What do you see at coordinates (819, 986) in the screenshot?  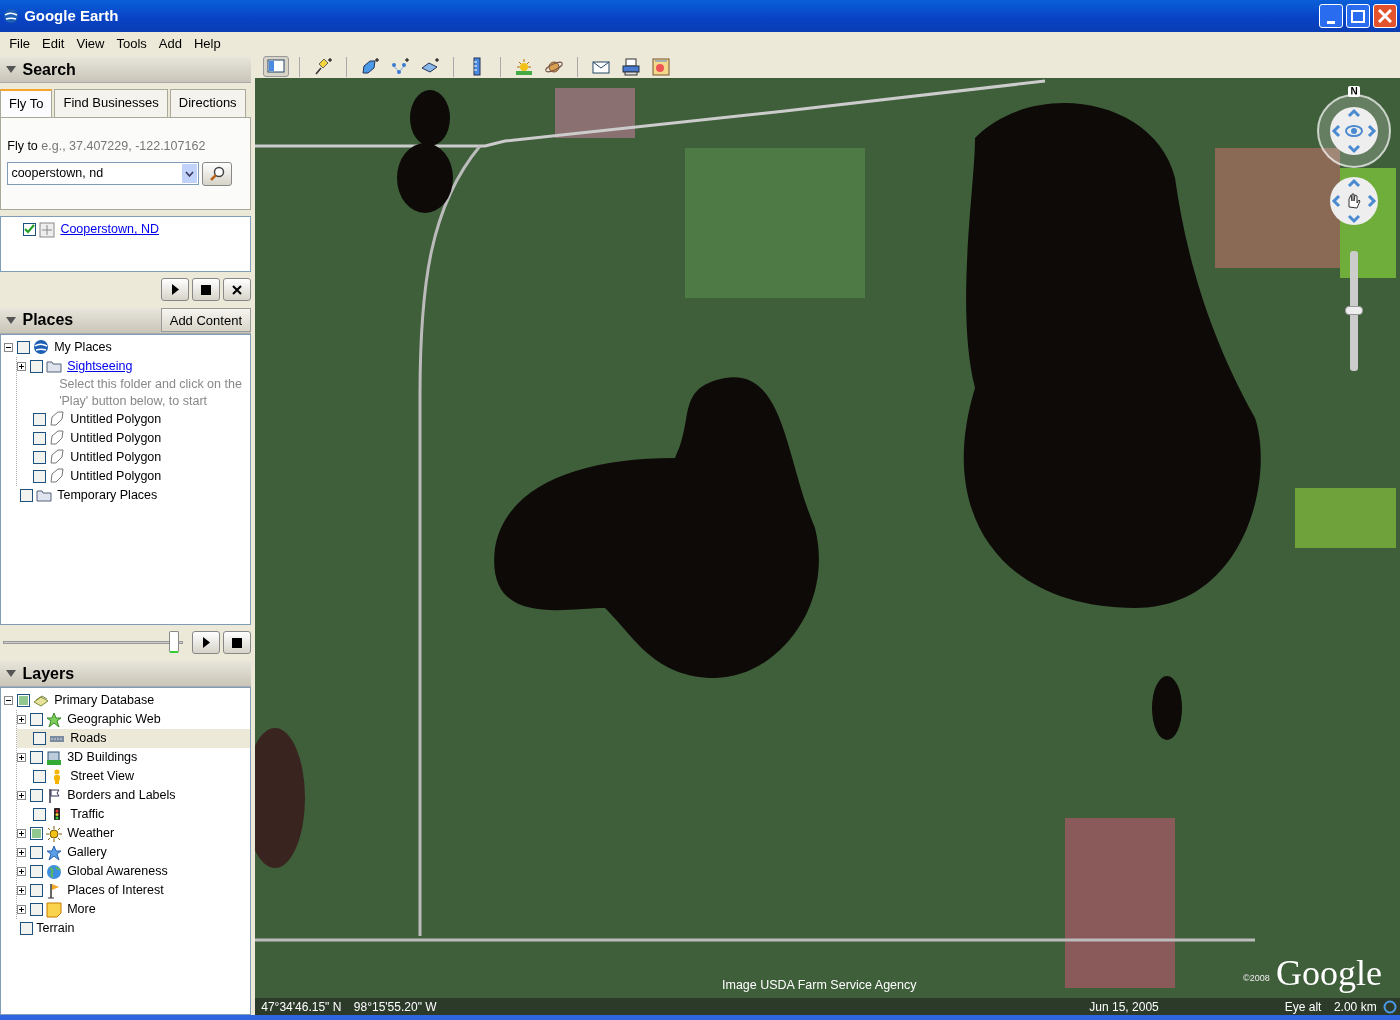 I see `imagery-attribution: Image USDA Farm Service Agency` at bounding box center [819, 986].